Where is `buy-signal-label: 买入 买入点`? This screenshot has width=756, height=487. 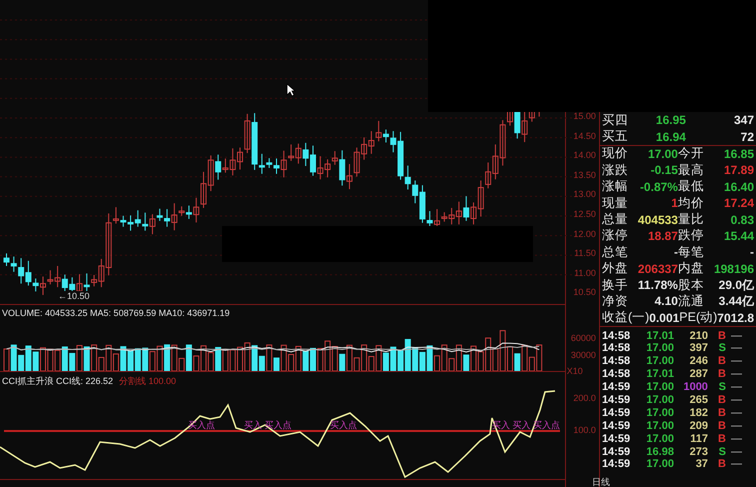 buy-signal-label: 买入 买入点 is located at coordinates (268, 425).